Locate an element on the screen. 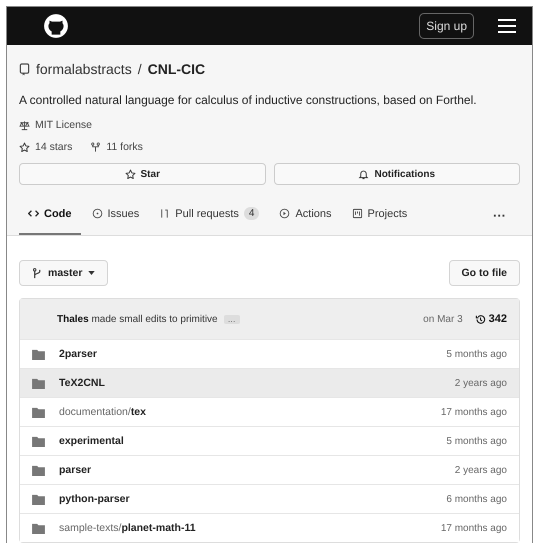  commit-message: Thales made small edits to primitive is located at coordinates (137, 319).